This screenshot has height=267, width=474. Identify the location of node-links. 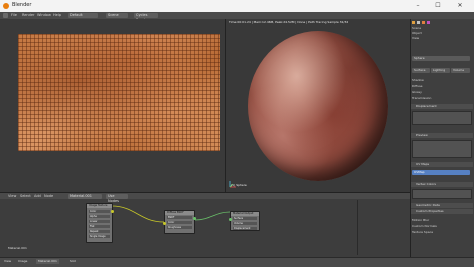
(171, 214).